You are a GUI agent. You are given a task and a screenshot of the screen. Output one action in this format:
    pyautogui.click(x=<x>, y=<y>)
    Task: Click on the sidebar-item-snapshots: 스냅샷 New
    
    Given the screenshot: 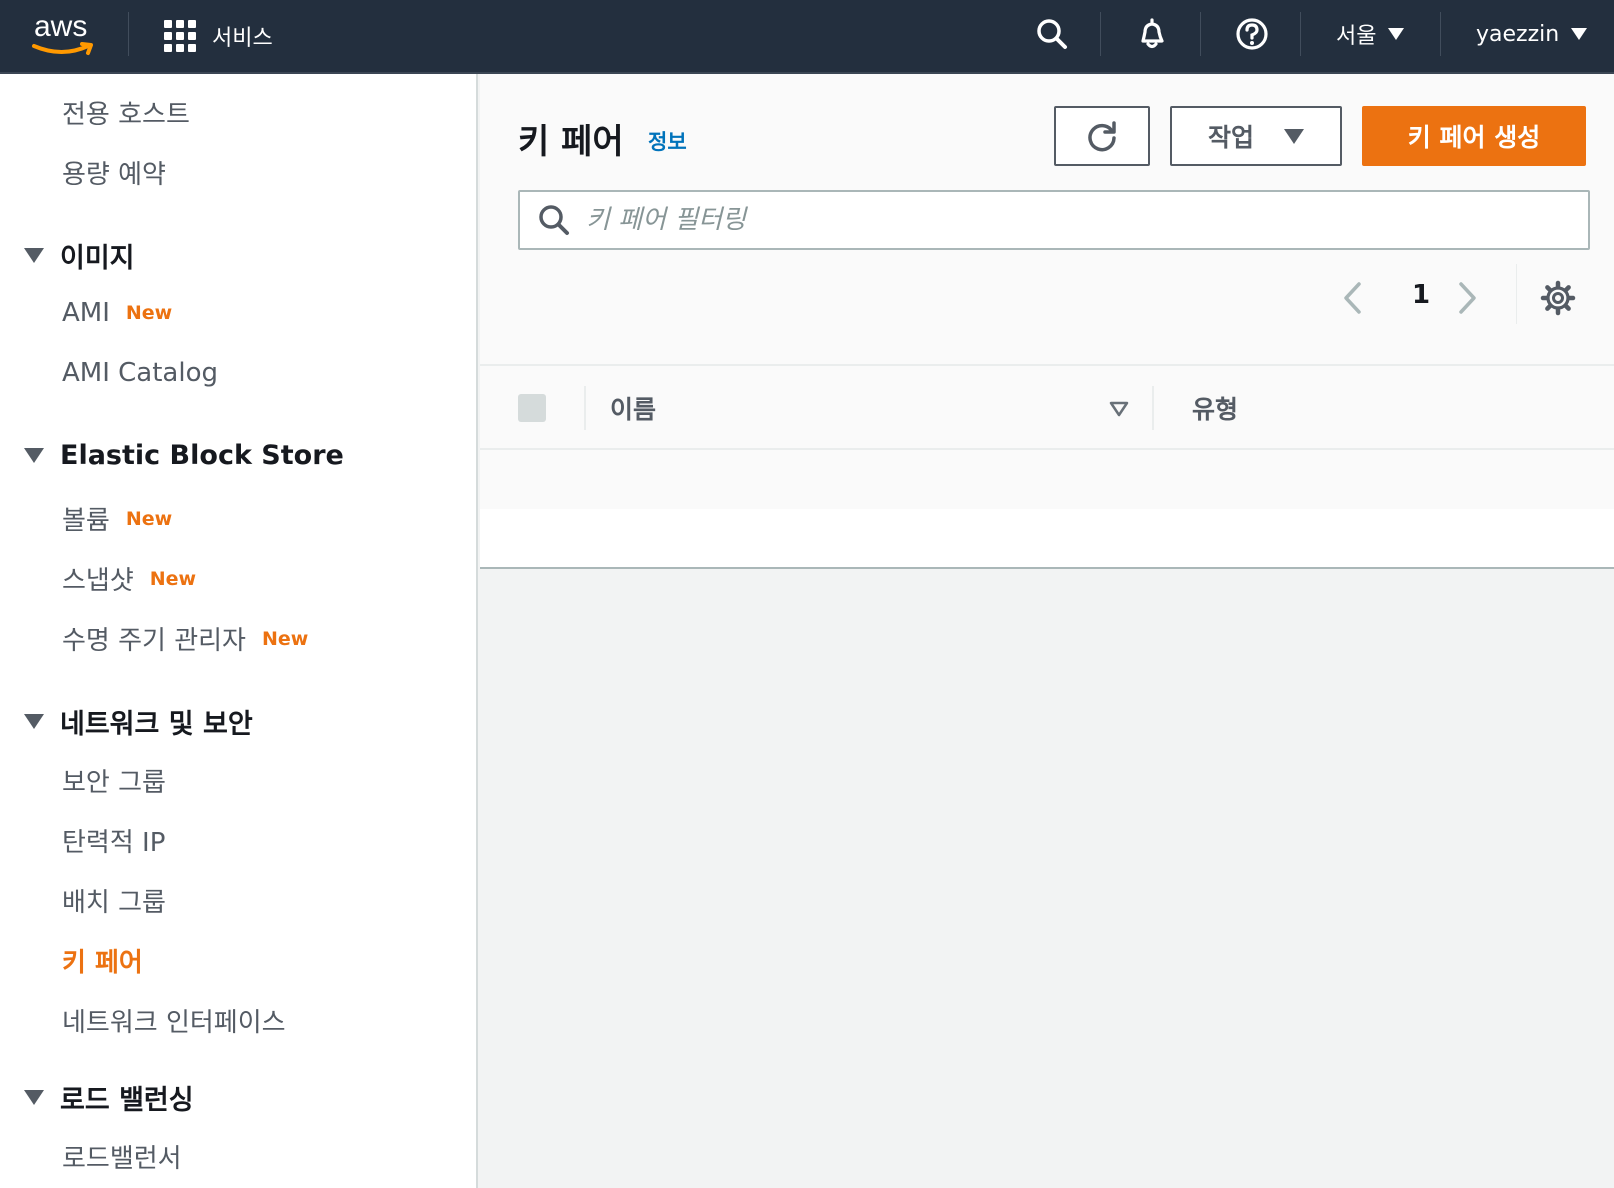 What is the action you would take?
    pyautogui.click(x=129, y=578)
    